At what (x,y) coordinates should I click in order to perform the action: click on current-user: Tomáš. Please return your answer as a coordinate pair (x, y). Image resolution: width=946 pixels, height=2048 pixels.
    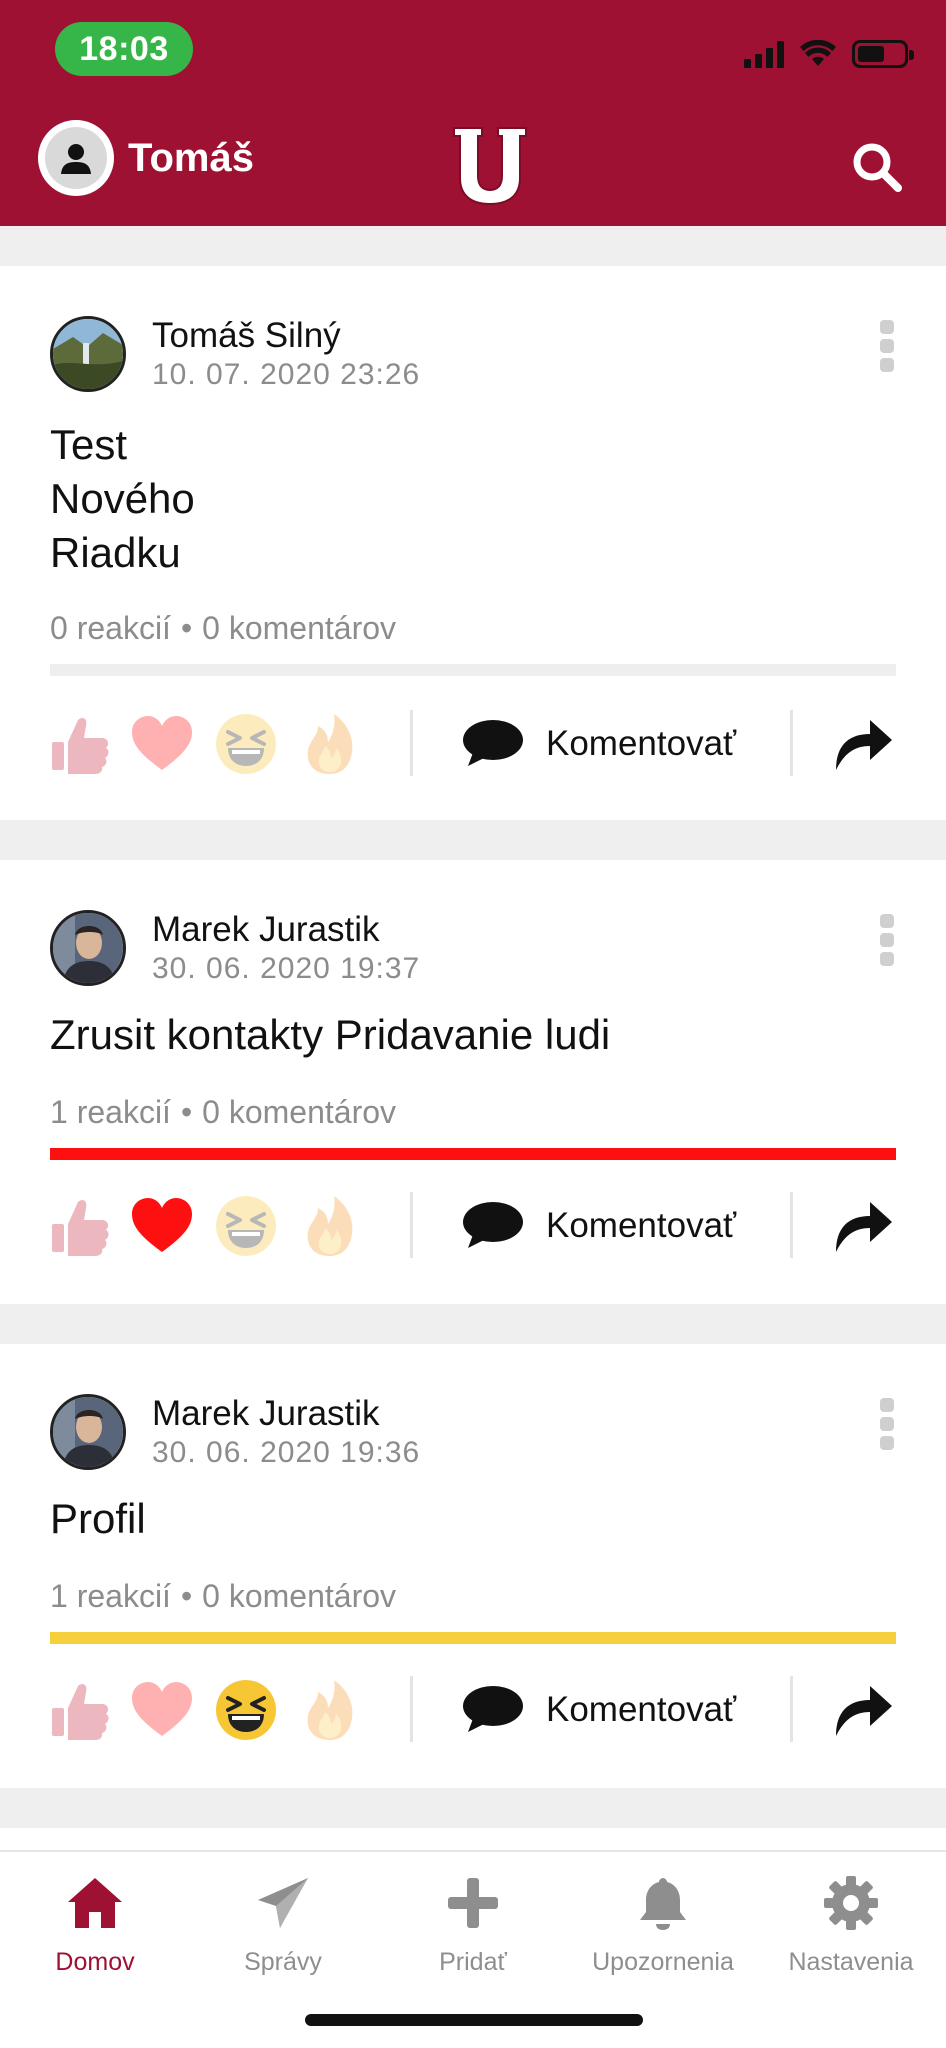
    Looking at the image, I should click on (146, 158).